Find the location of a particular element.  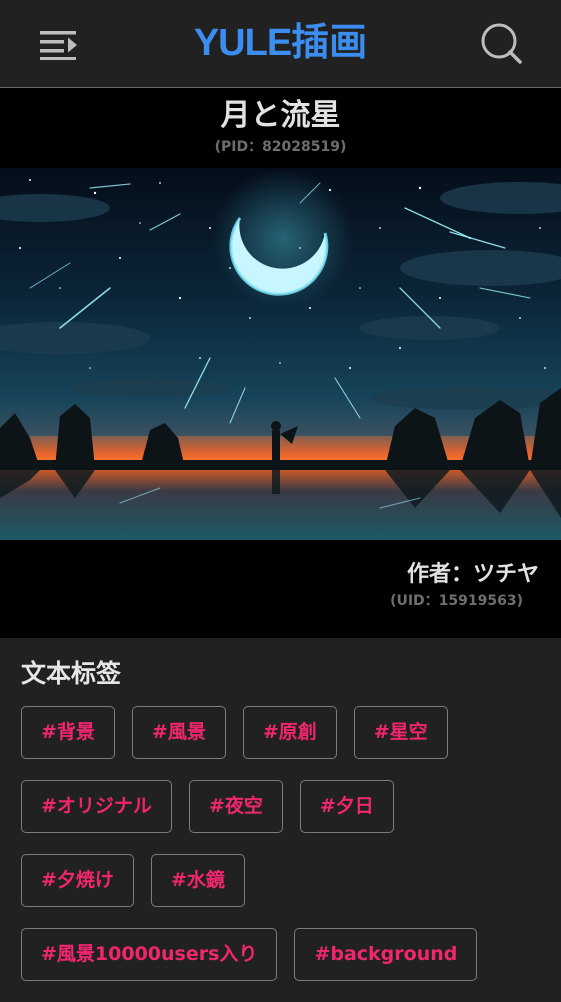

logo-latin: YULE is located at coordinates (242, 43).